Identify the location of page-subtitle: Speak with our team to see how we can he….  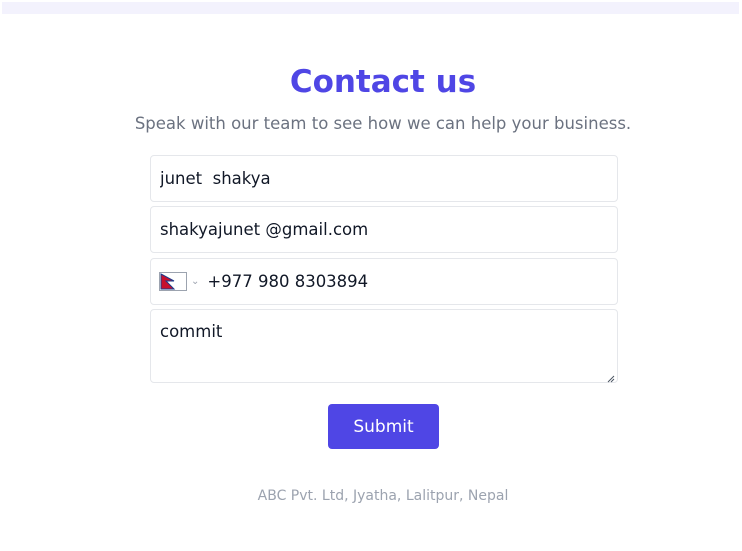
(383, 123).